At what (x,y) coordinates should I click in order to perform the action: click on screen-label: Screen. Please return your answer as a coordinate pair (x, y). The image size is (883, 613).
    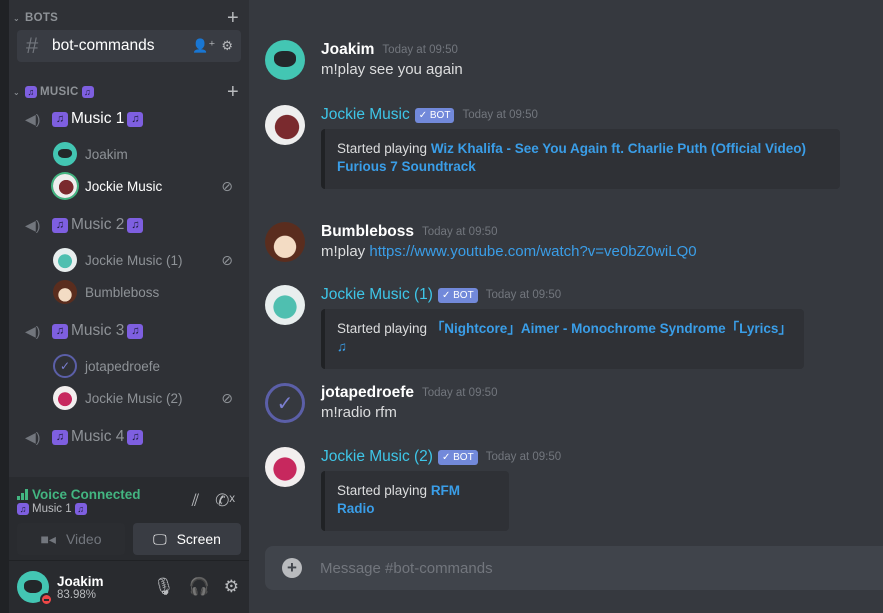
    Looking at the image, I should click on (198, 539).